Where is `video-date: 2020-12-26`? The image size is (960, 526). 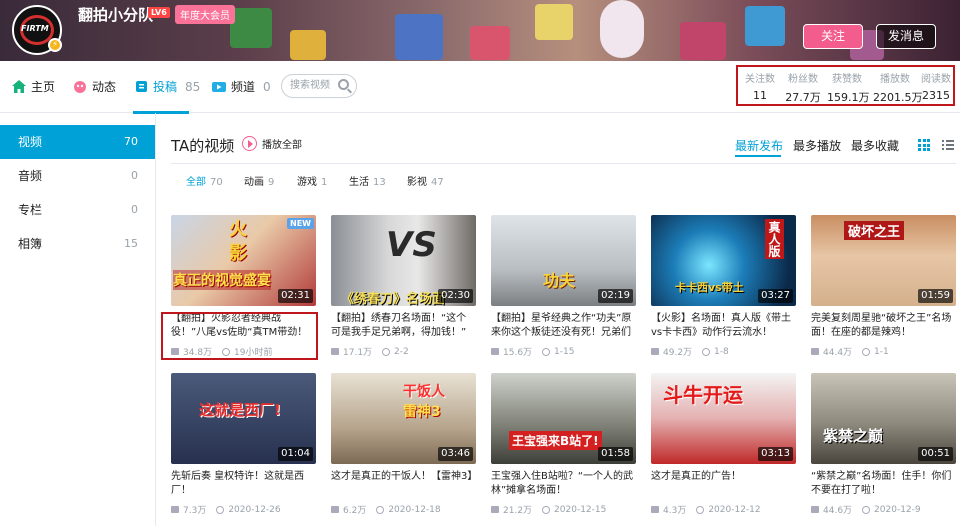 video-date: 2020-12-26 is located at coordinates (254, 509).